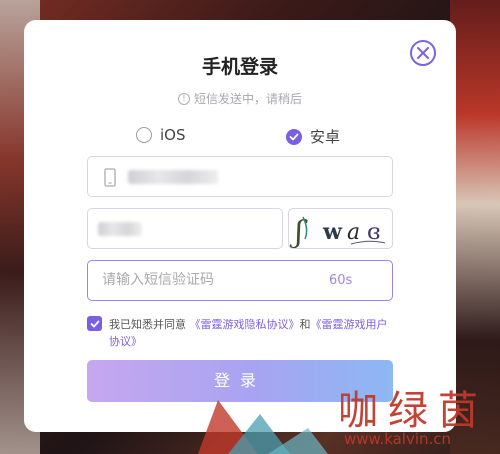  Describe the element at coordinates (245, 324) in the screenshot. I see `privacy-policy-link: 《雷霆游戏隐私协议》` at that location.